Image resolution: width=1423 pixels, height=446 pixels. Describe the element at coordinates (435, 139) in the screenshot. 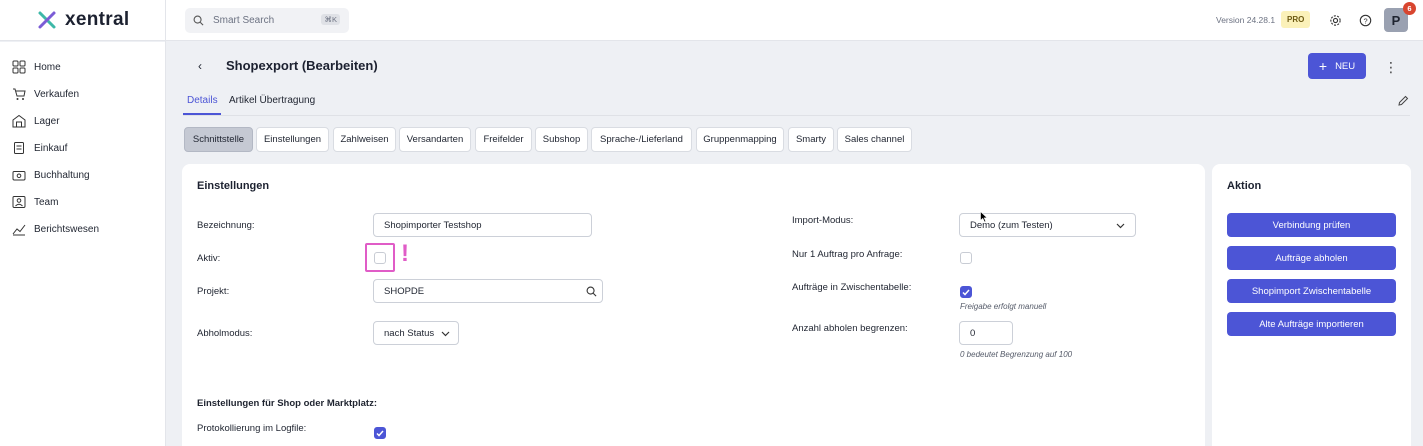

I see `section-tab-versandarten: Versandarten` at that location.